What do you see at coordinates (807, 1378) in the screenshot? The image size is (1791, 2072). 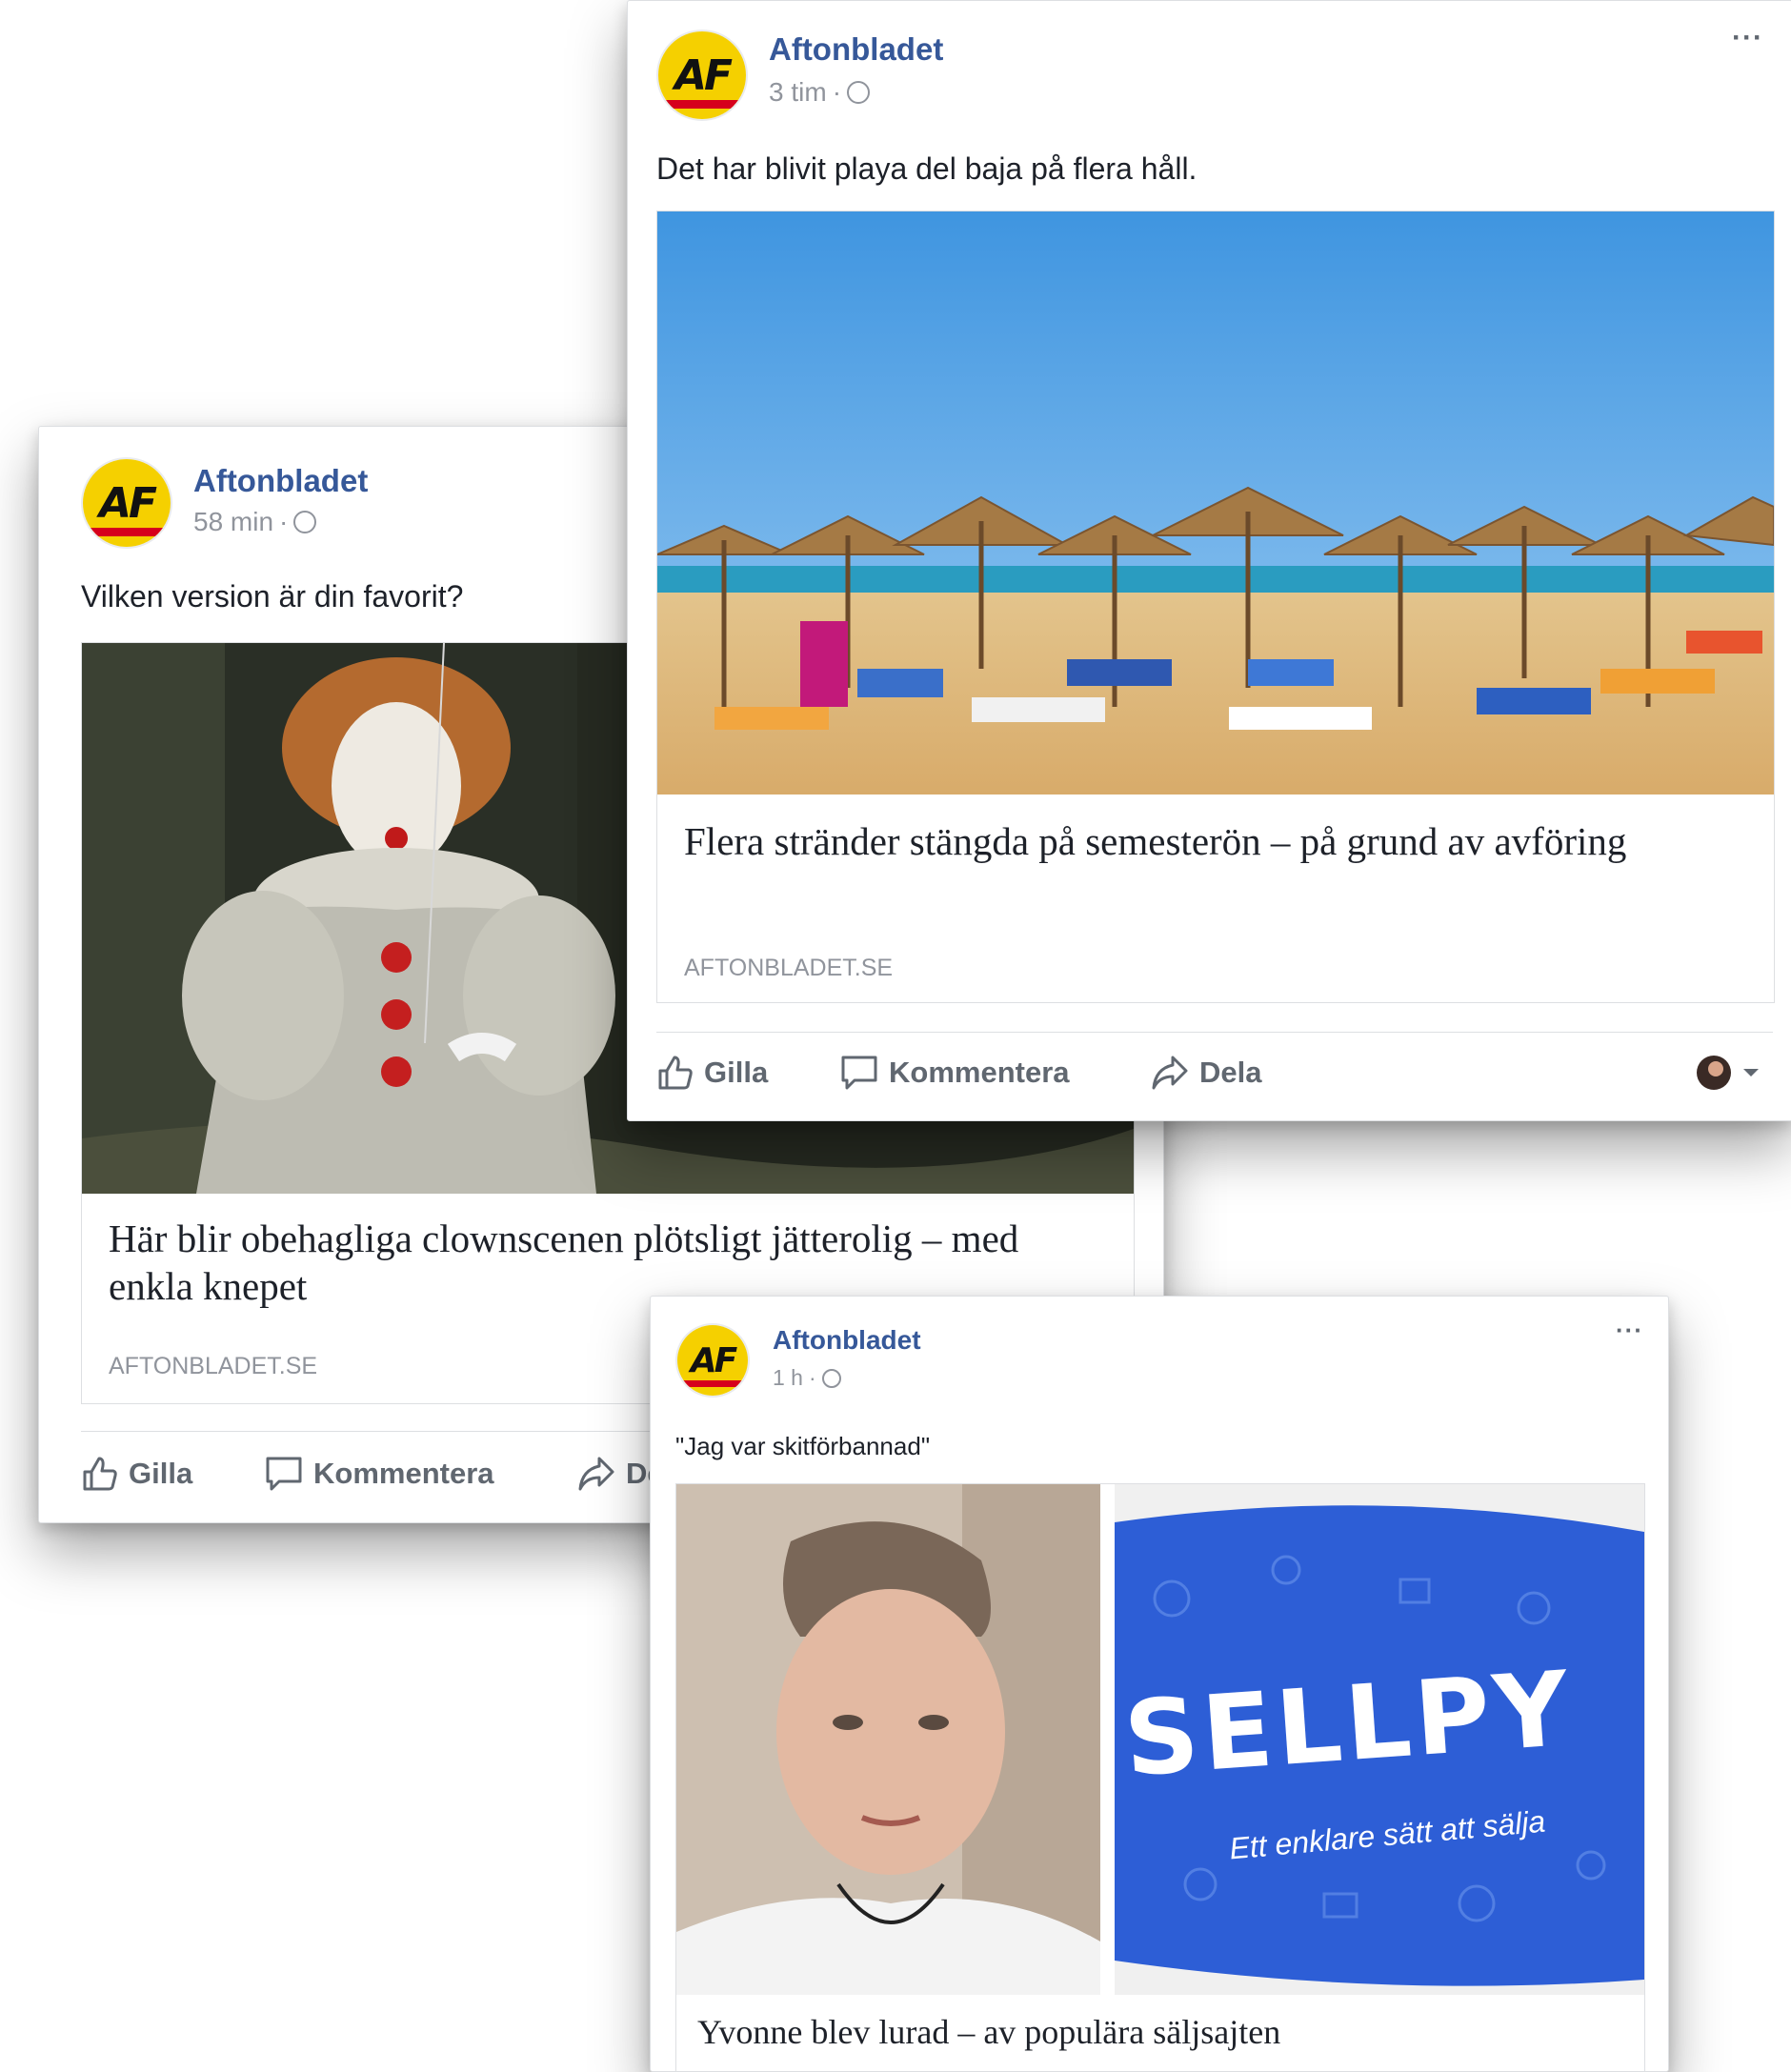 I see `post-meta: 1 h ·` at bounding box center [807, 1378].